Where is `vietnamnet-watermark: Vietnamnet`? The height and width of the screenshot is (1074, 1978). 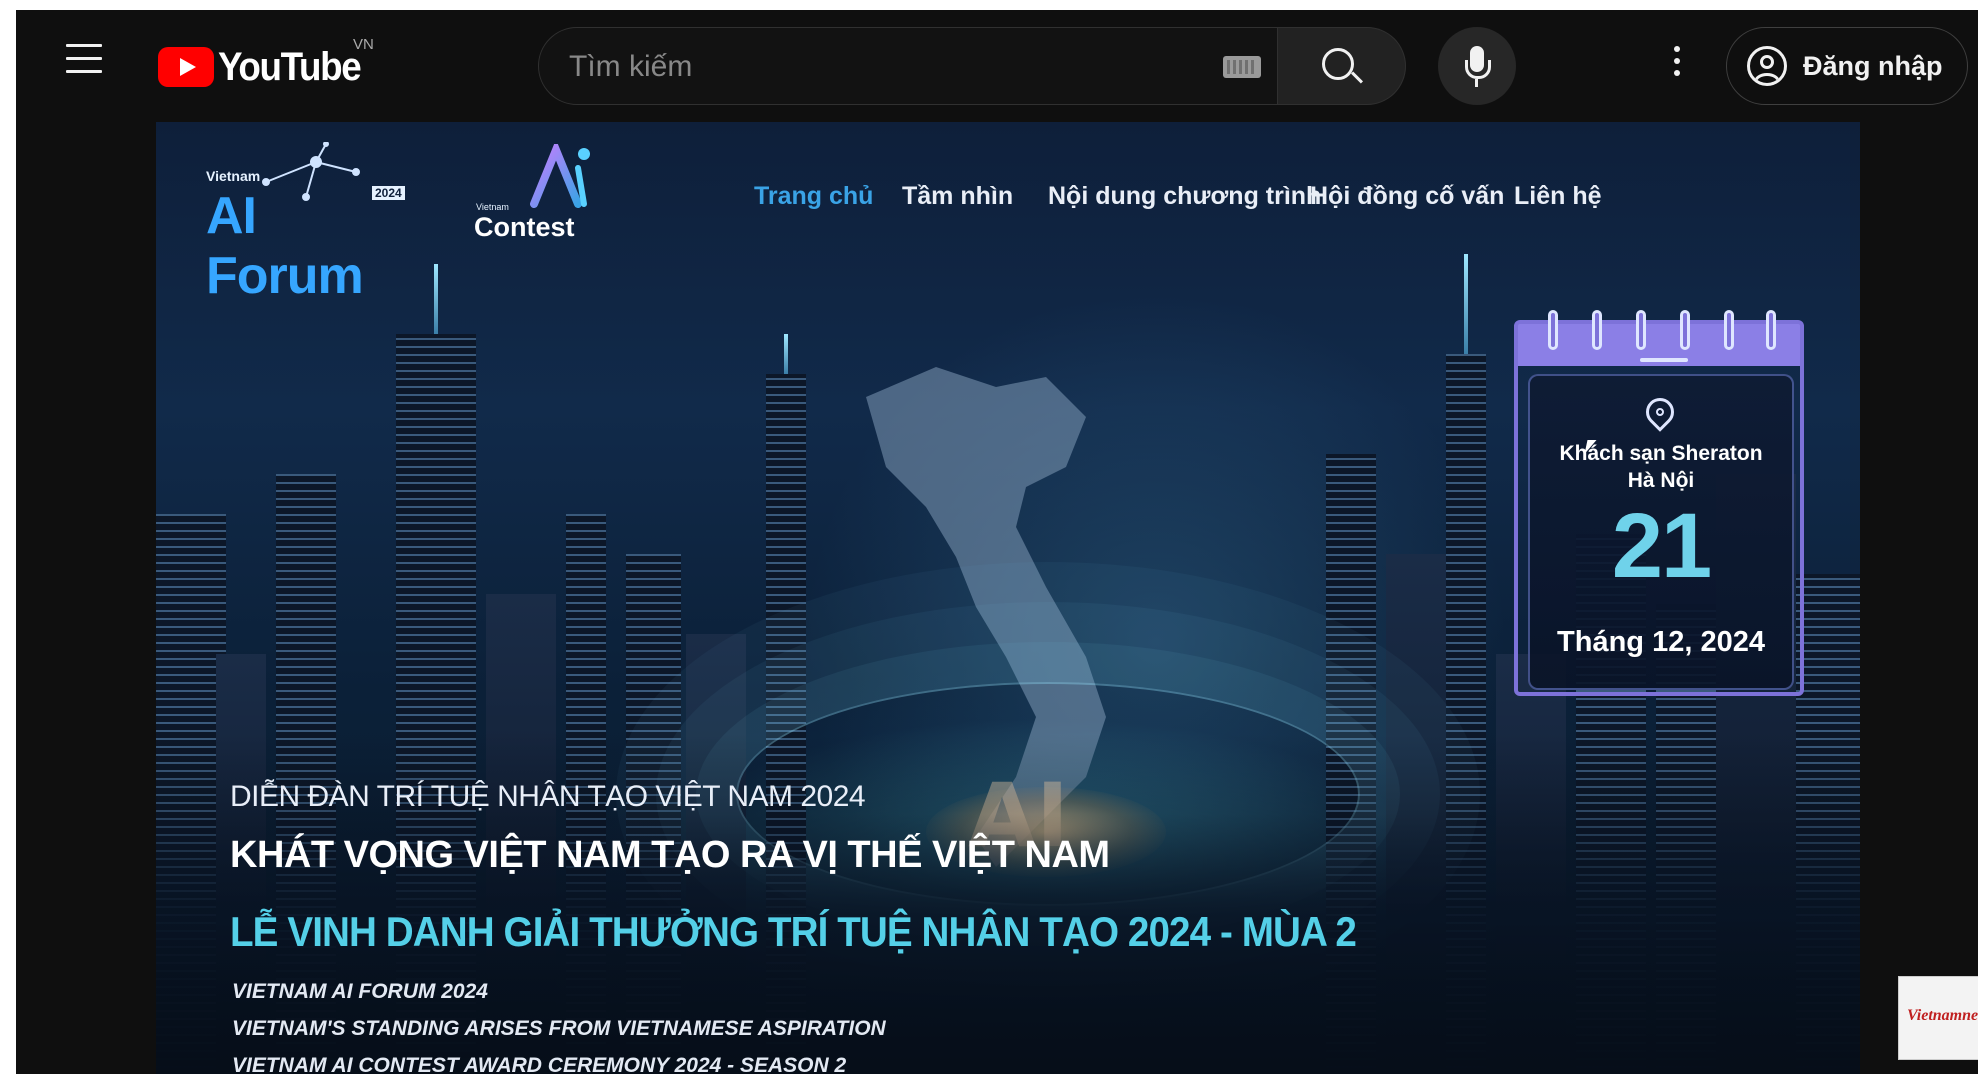
vietnamnet-watermark: Vietnamnet is located at coordinates (1938, 1018).